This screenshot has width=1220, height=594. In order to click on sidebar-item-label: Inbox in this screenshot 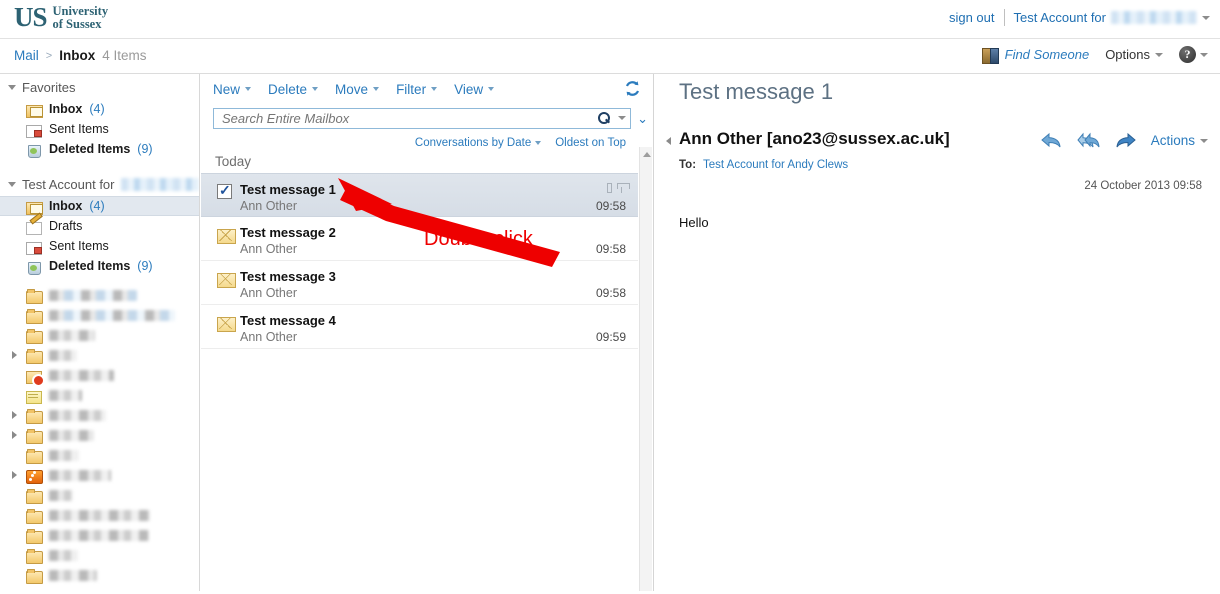, I will do `click(66, 109)`.